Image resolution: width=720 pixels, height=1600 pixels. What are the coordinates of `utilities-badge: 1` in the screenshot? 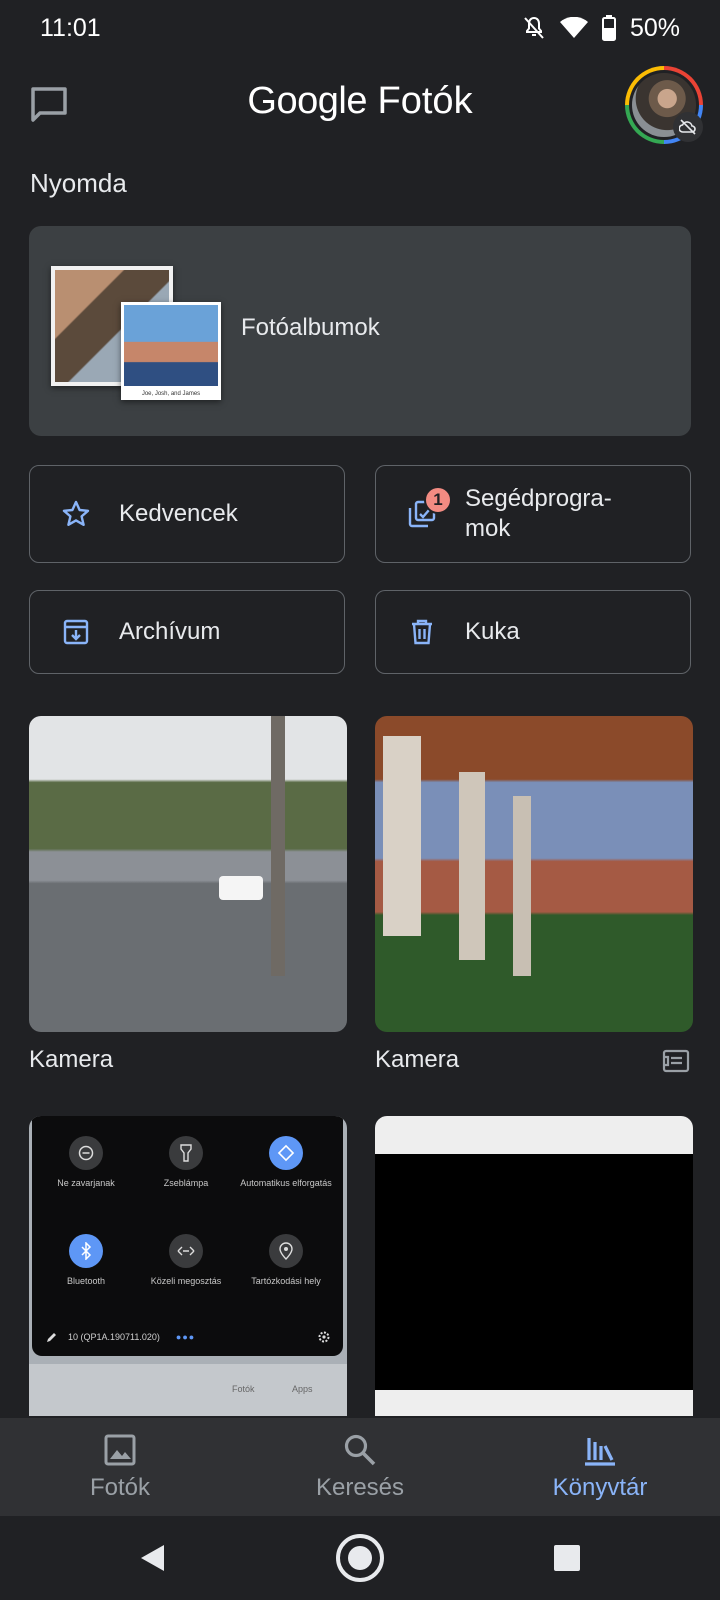 It's located at (438, 500).